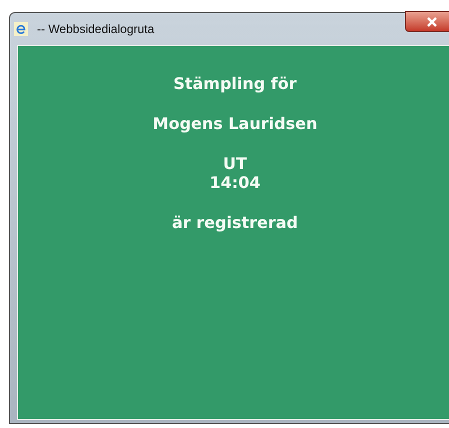 The image size is (449, 428). What do you see at coordinates (95, 29) in the screenshot?
I see `window-title: -- Webbsidedialogruta` at bounding box center [95, 29].